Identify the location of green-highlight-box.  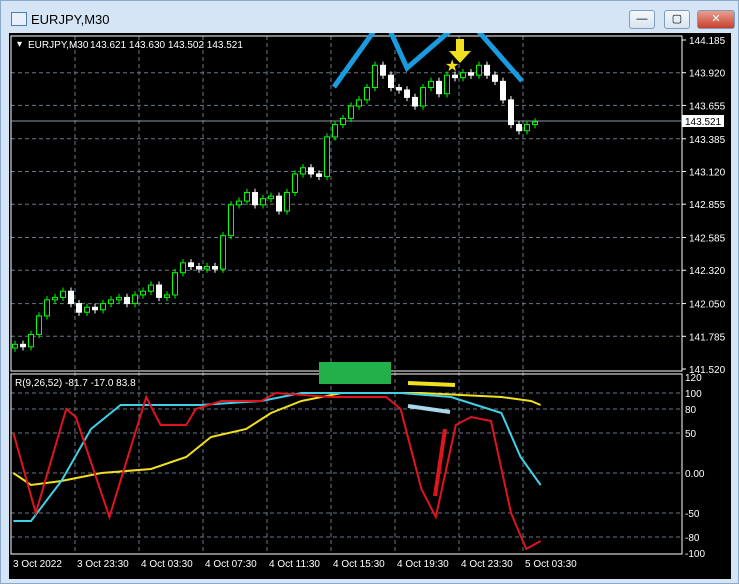
(355, 373).